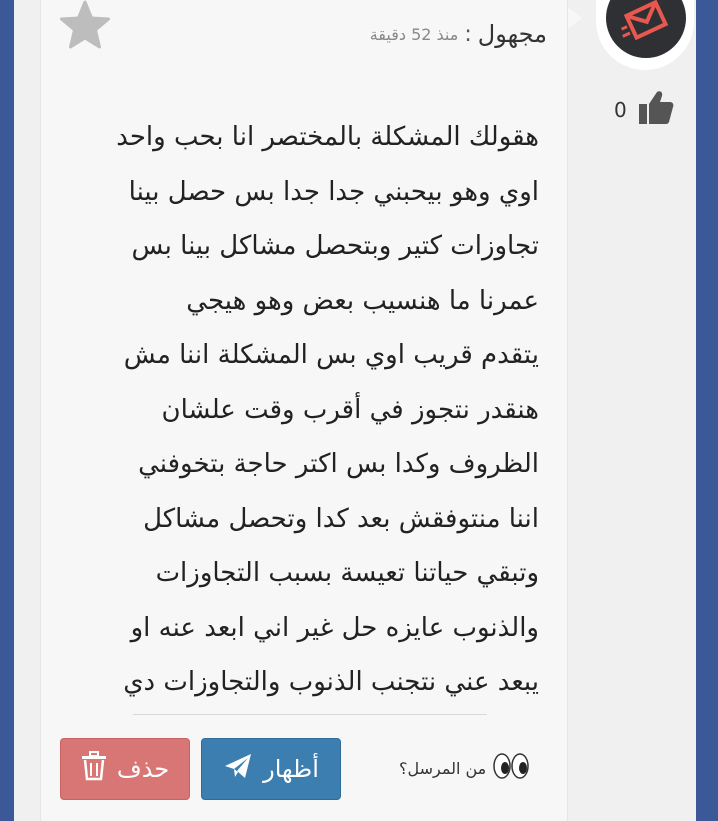 The image size is (718, 821). I want to click on trash-icon, so click(94, 769).